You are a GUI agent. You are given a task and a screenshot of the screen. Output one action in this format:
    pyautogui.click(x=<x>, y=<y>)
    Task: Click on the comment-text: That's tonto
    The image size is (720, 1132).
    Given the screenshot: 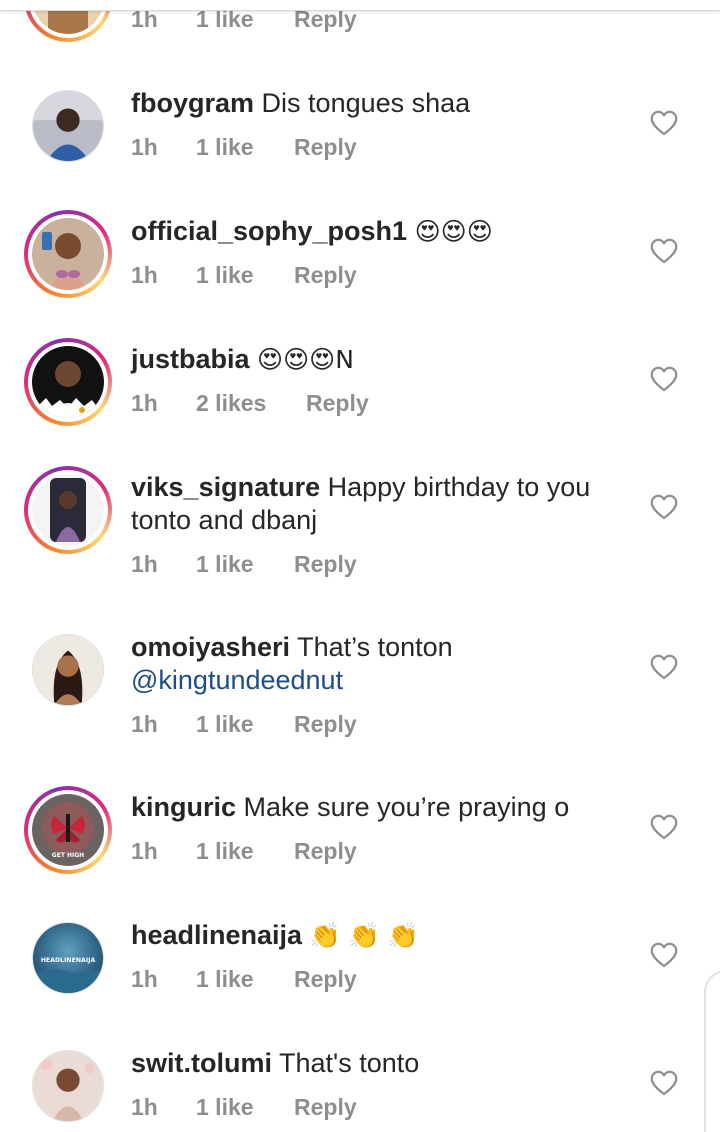 What is the action you would take?
    pyautogui.click(x=349, y=1063)
    